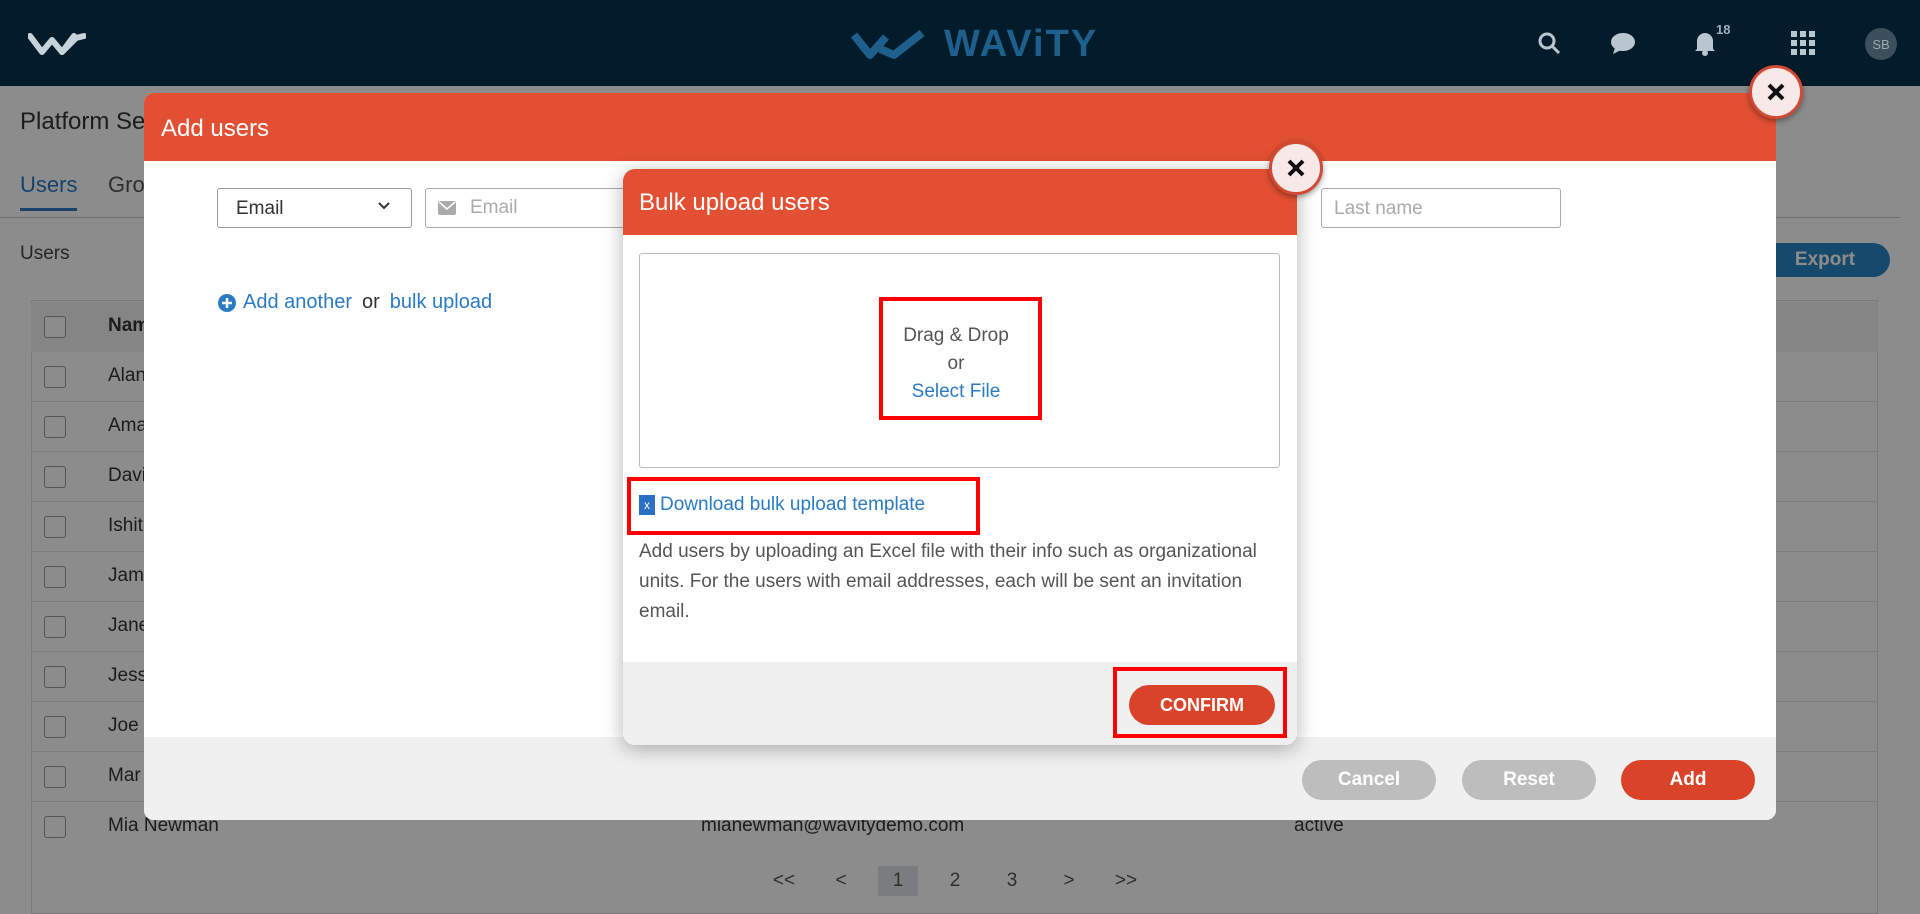 This screenshot has width=1920, height=914. I want to click on top-nav: WAViTY 18 SB, so click(960, 43).